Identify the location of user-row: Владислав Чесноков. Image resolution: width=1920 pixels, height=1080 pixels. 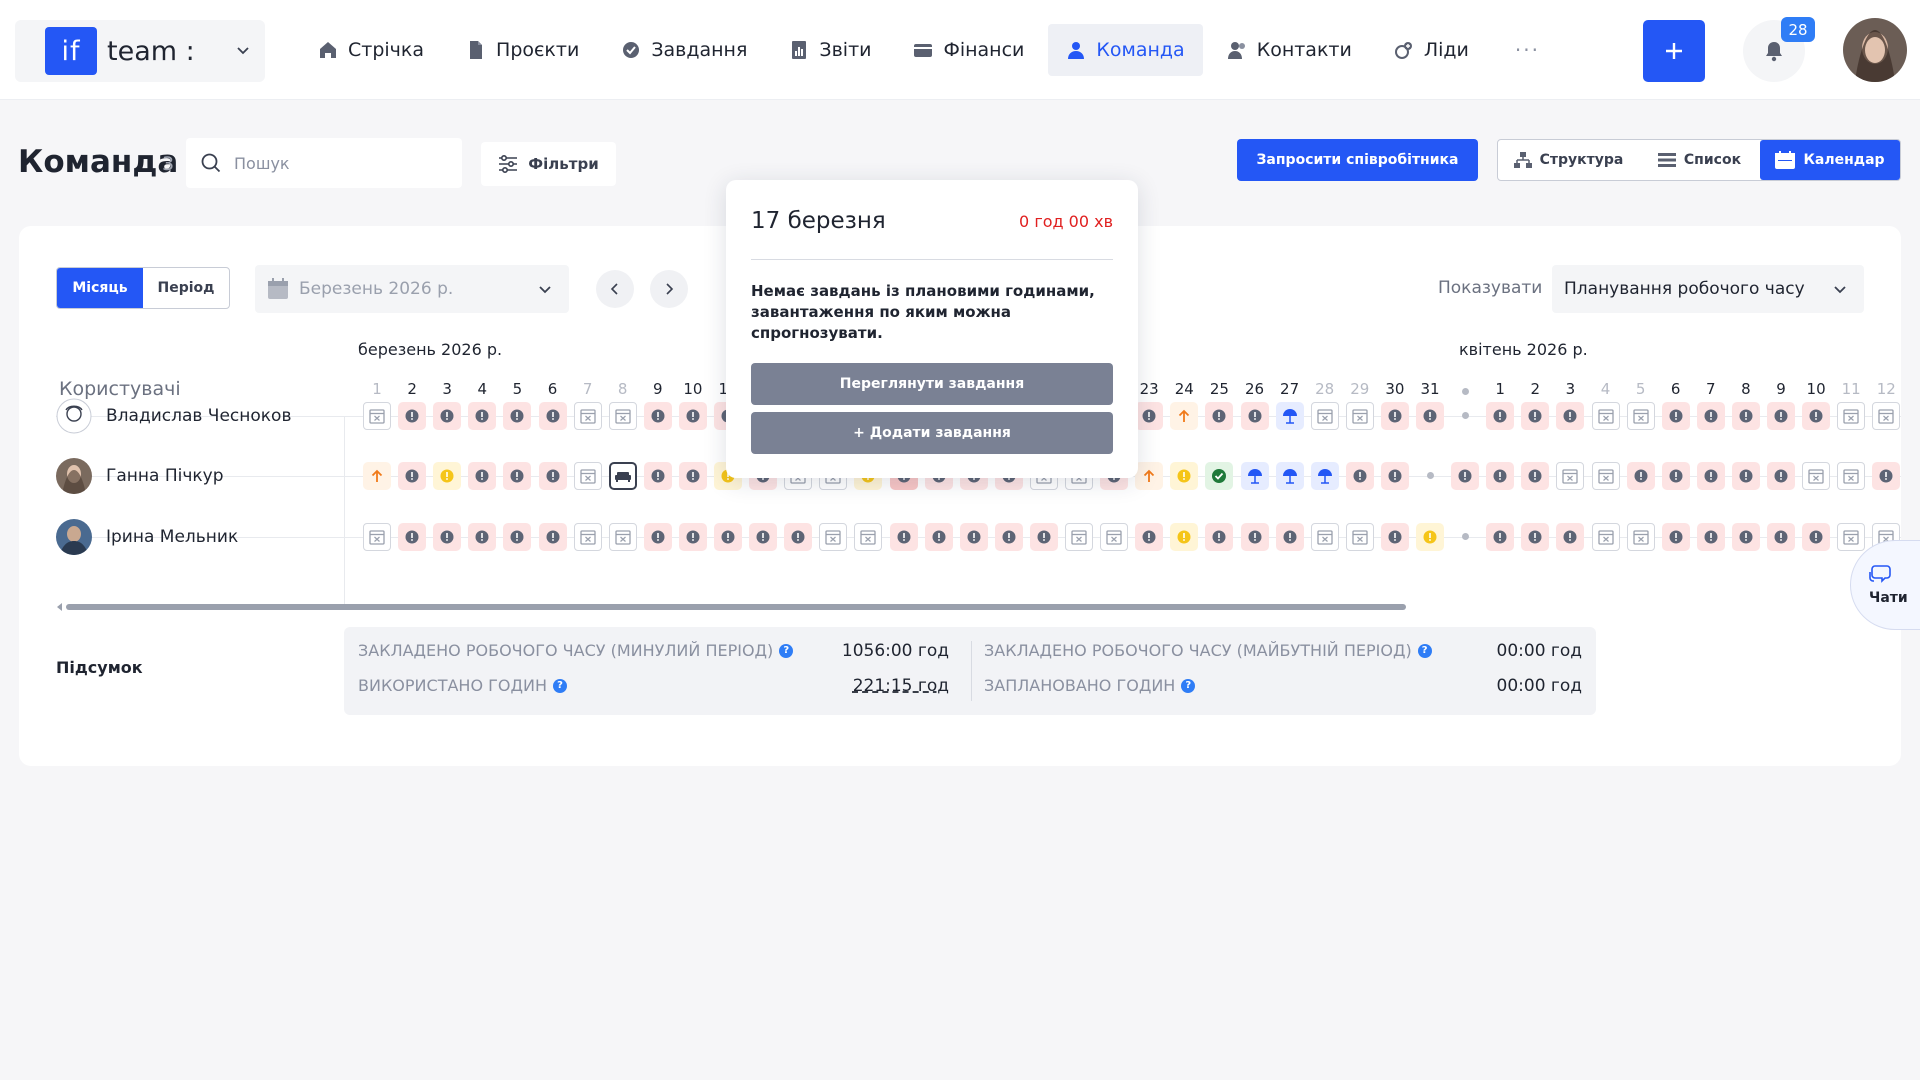
(173, 416).